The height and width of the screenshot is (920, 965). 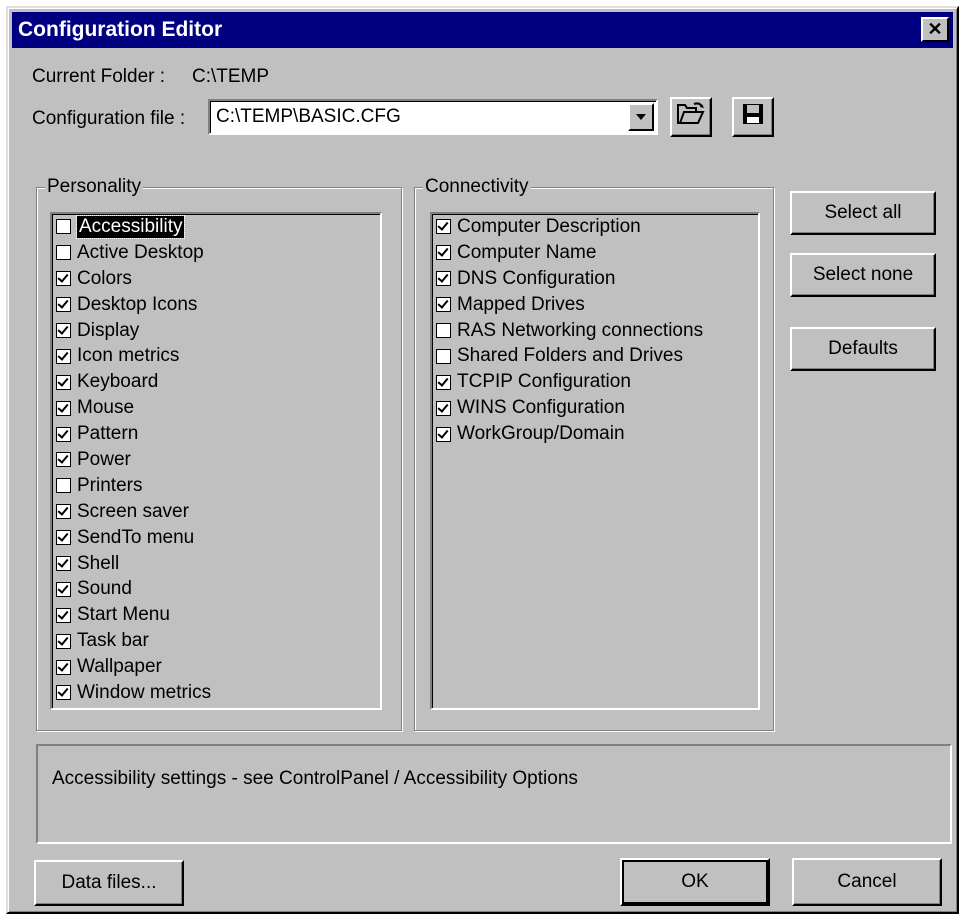 I want to click on list-item: Computer Name, so click(x=595, y=253).